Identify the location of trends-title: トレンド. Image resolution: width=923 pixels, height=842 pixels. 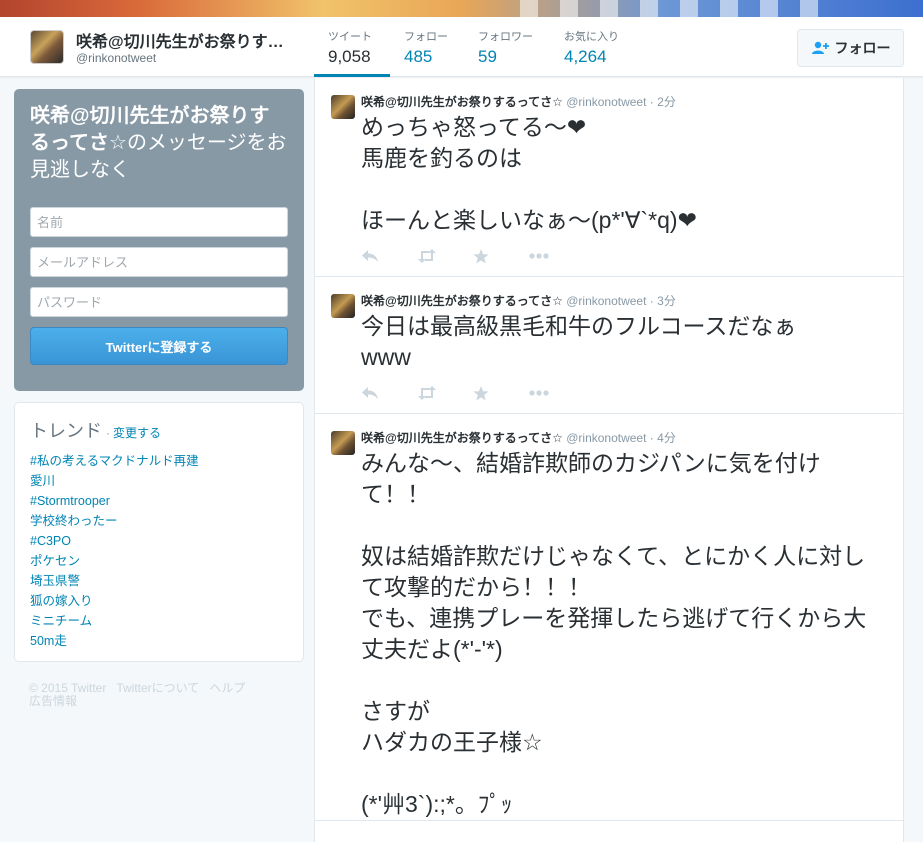
(66, 431).